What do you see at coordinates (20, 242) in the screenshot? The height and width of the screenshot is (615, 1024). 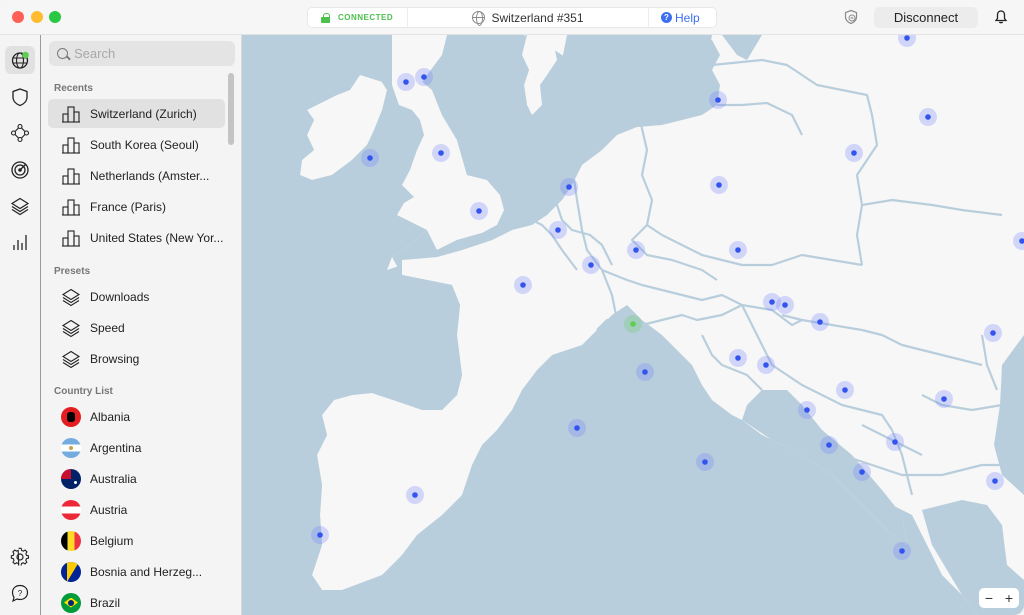 I see `rail-statistics-button` at bounding box center [20, 242].